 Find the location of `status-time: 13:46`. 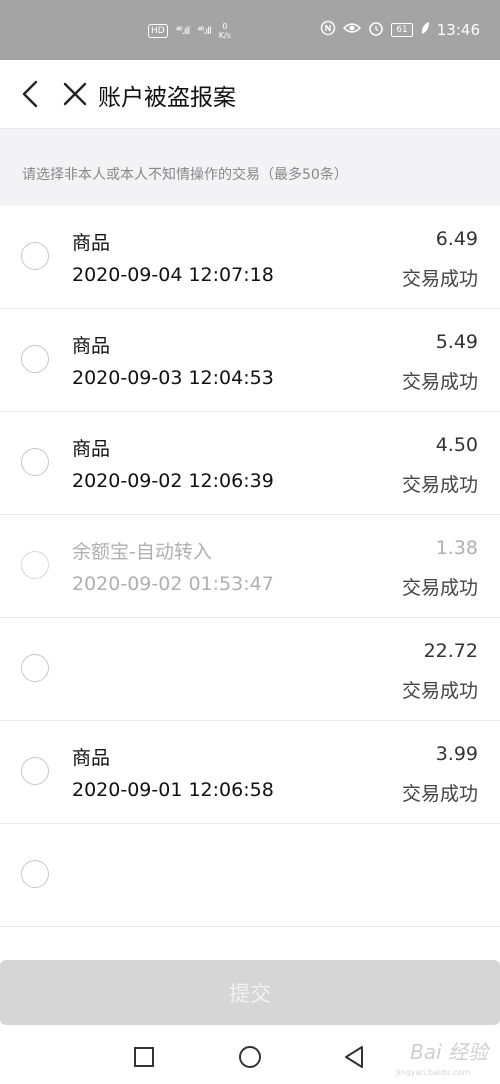

status-time: 13:46 is located at coordinates (458, 30).